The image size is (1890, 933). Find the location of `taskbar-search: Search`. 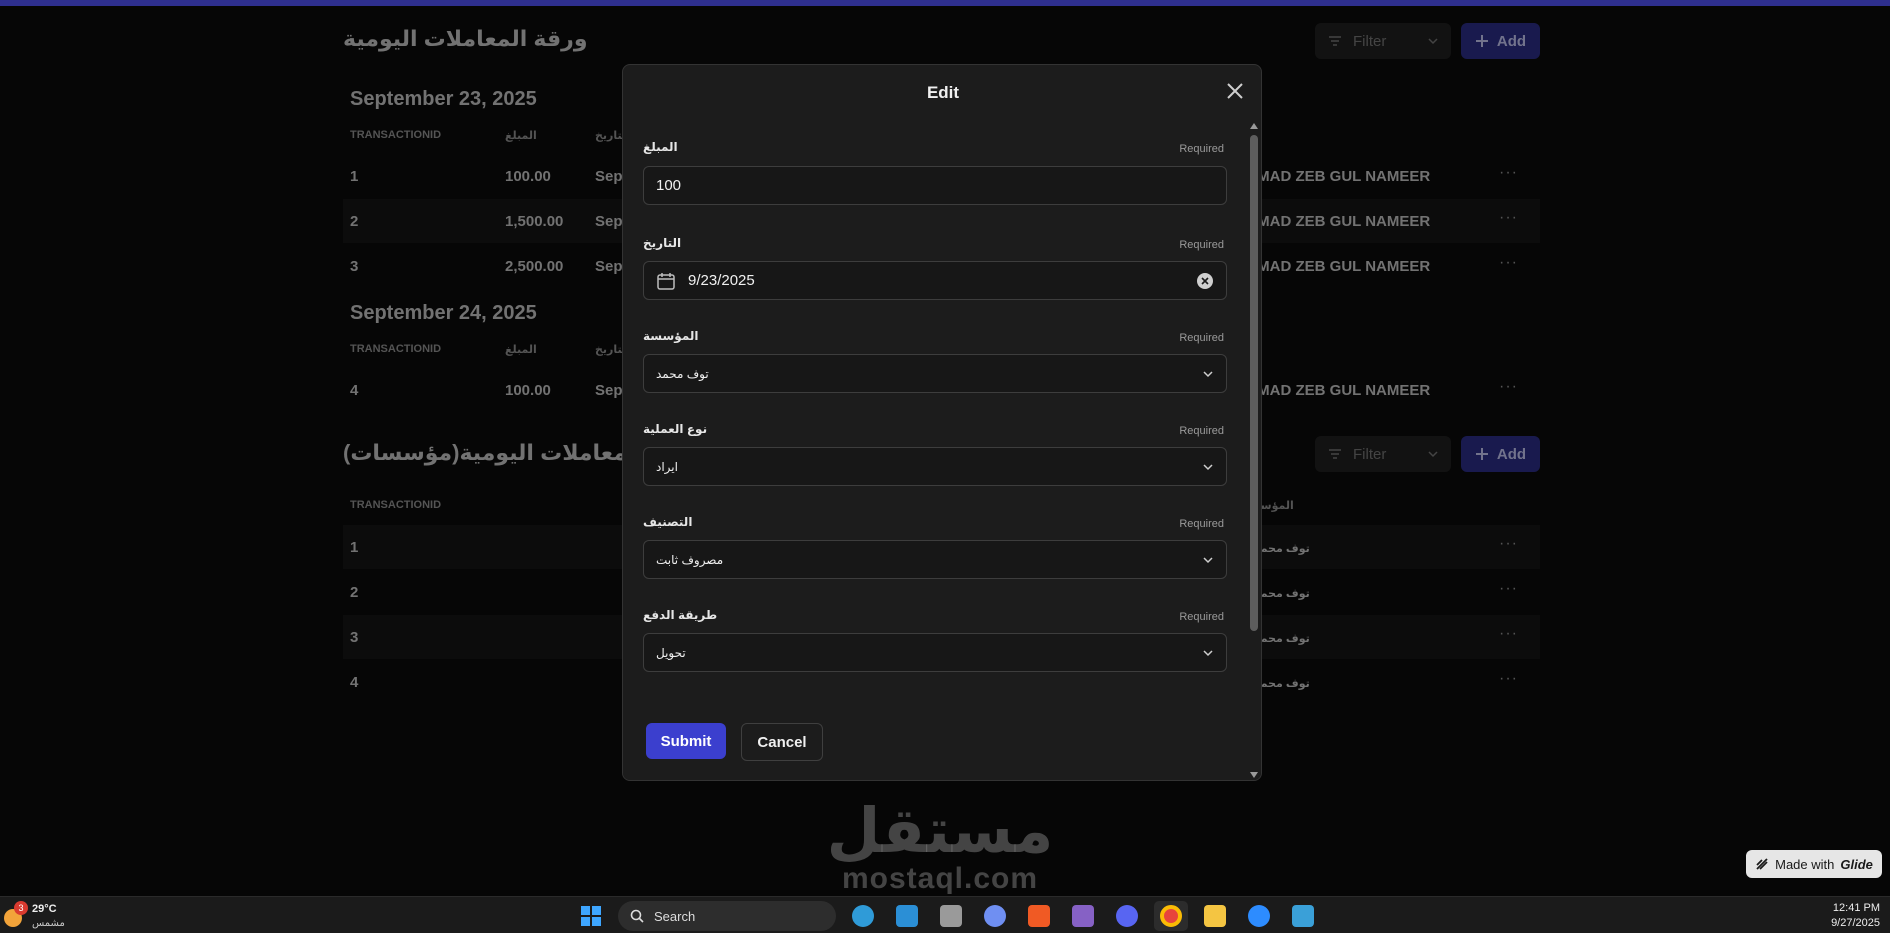

taskbar-search: Search is located at coordinates (727, 916).